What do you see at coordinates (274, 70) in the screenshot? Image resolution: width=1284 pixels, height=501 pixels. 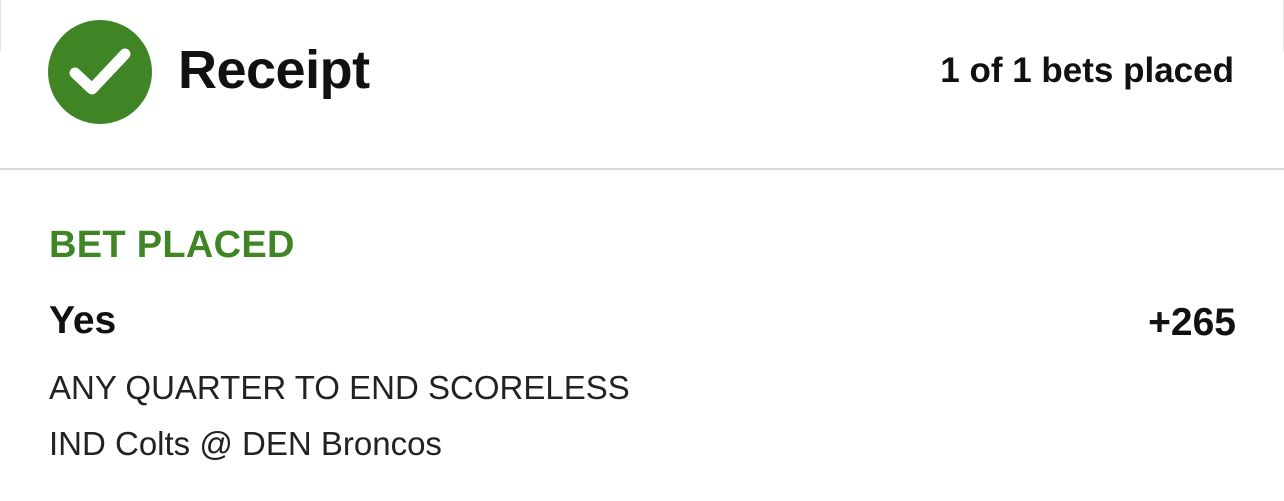 I see `page-title: Receipt` at bounding box center [274, 70].